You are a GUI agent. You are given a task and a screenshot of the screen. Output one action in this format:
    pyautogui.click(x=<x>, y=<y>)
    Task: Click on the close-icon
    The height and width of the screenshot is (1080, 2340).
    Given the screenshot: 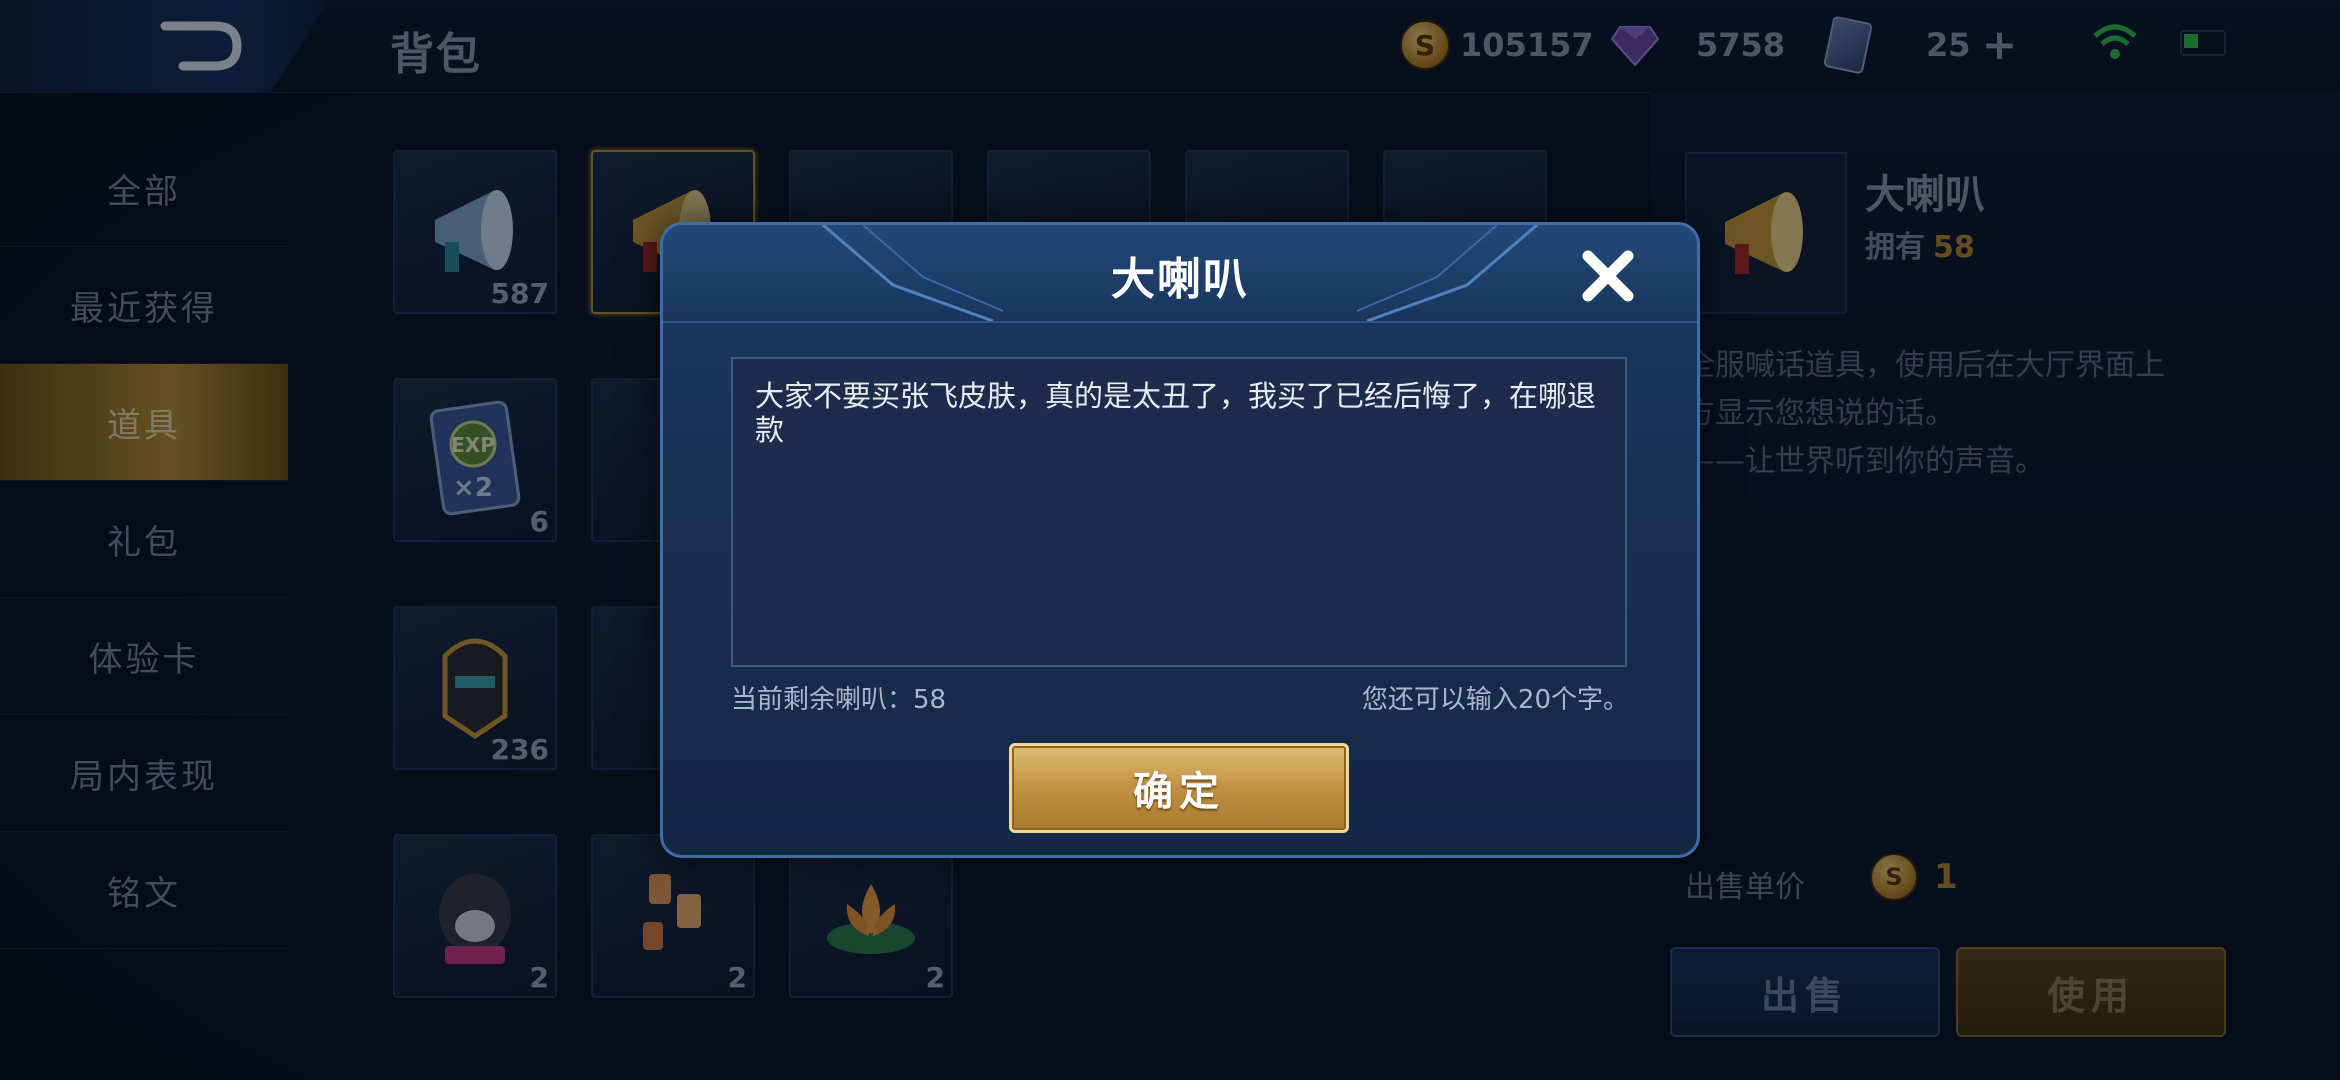 What is the action you would take?
    pyautogui.click(x=1608, y=276)
    